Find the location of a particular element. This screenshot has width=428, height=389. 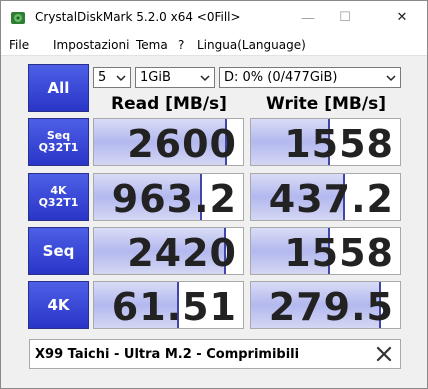

write-value: 279.5 is located at coordinates (331, 307).